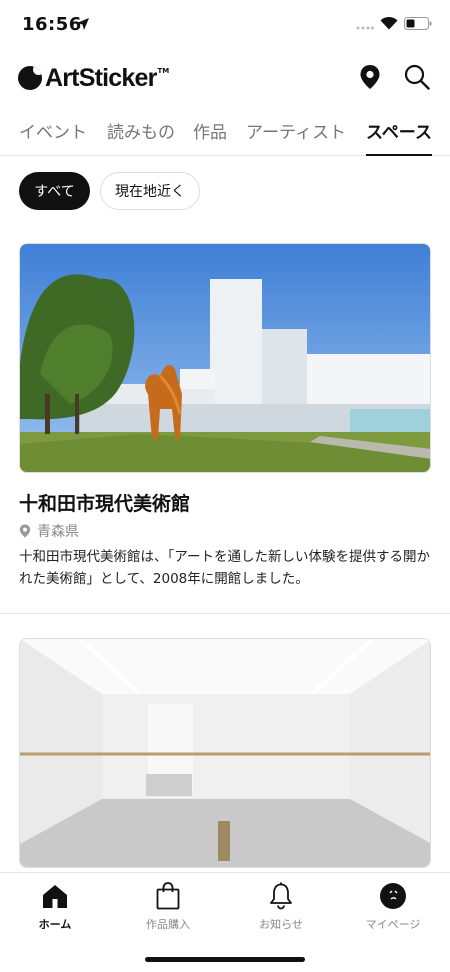 Image resolution: width=450 pixels, height=972 pixels. I want to click on logo-text: ArtSticker, so click(101, 77).